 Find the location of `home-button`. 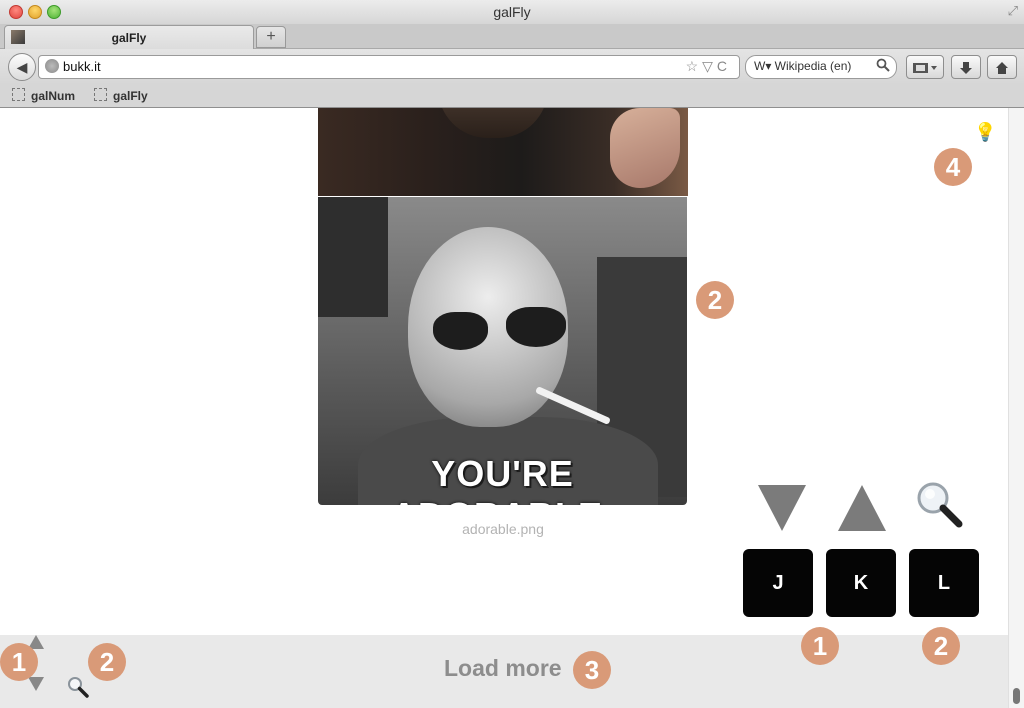

home-button is located at coordinates (1002, 67).